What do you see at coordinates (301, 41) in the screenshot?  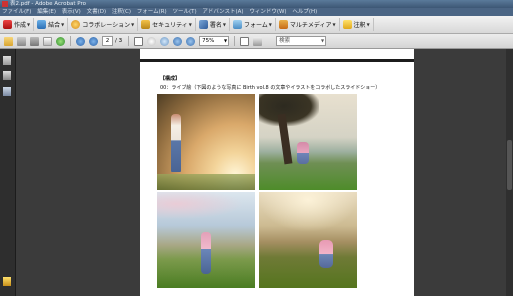 I see `search-input: 検索 ▼` at bounding box center [301, 41].